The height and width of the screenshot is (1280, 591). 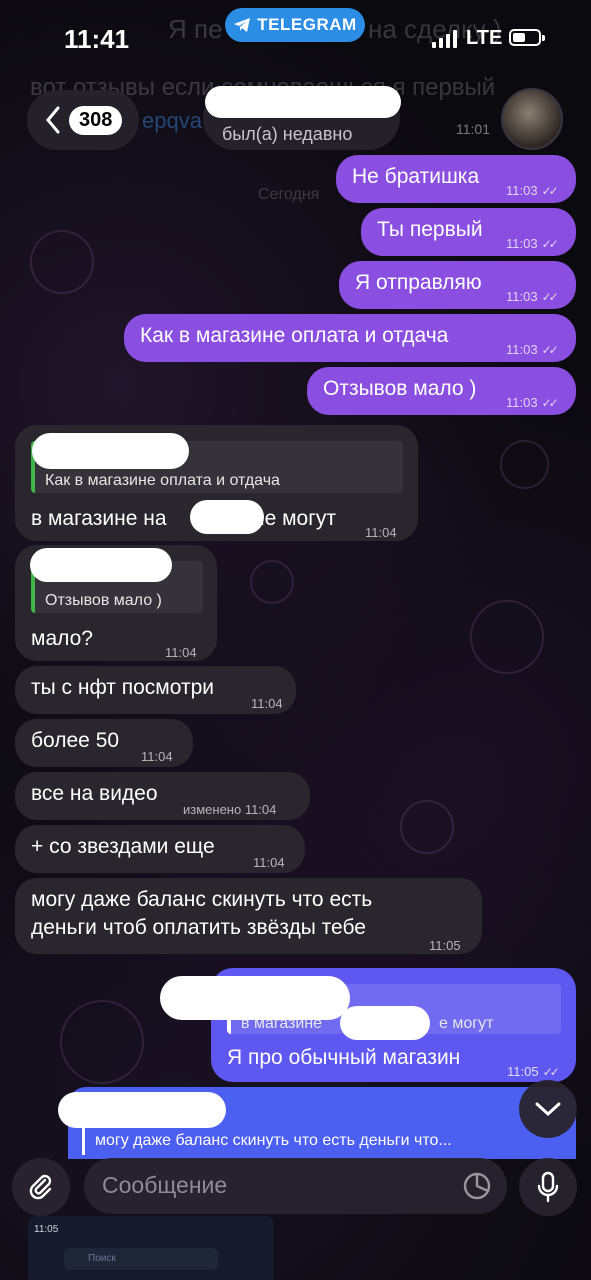 I want to click on microphone-icon, so click(x=548, y=1187).